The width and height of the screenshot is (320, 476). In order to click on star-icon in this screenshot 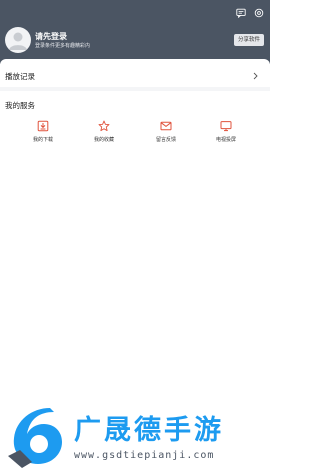, I will do `click(104, 126)`.